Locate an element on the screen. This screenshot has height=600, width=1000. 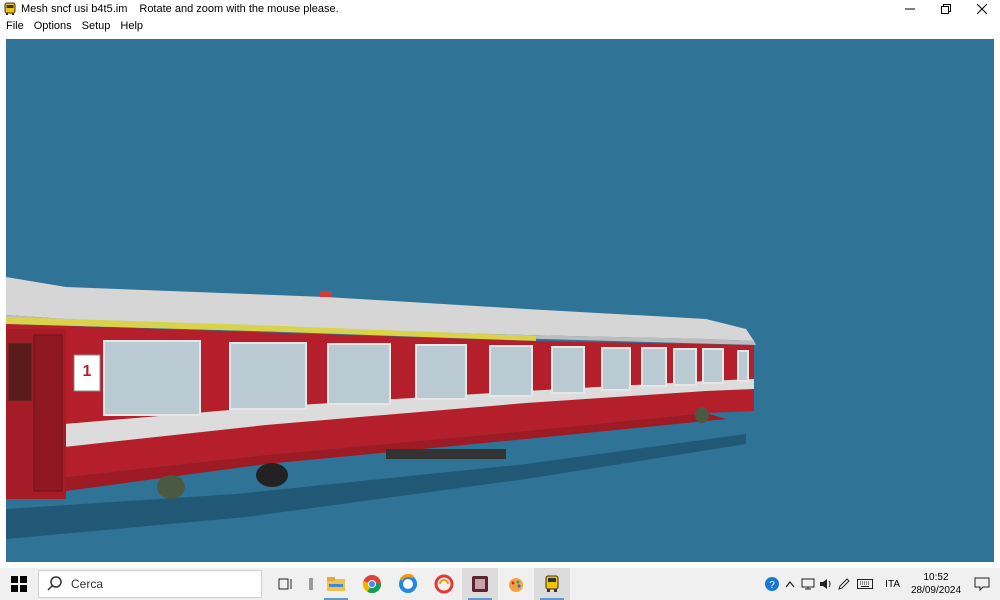
windows-icon is located at coordinates (19, 584).